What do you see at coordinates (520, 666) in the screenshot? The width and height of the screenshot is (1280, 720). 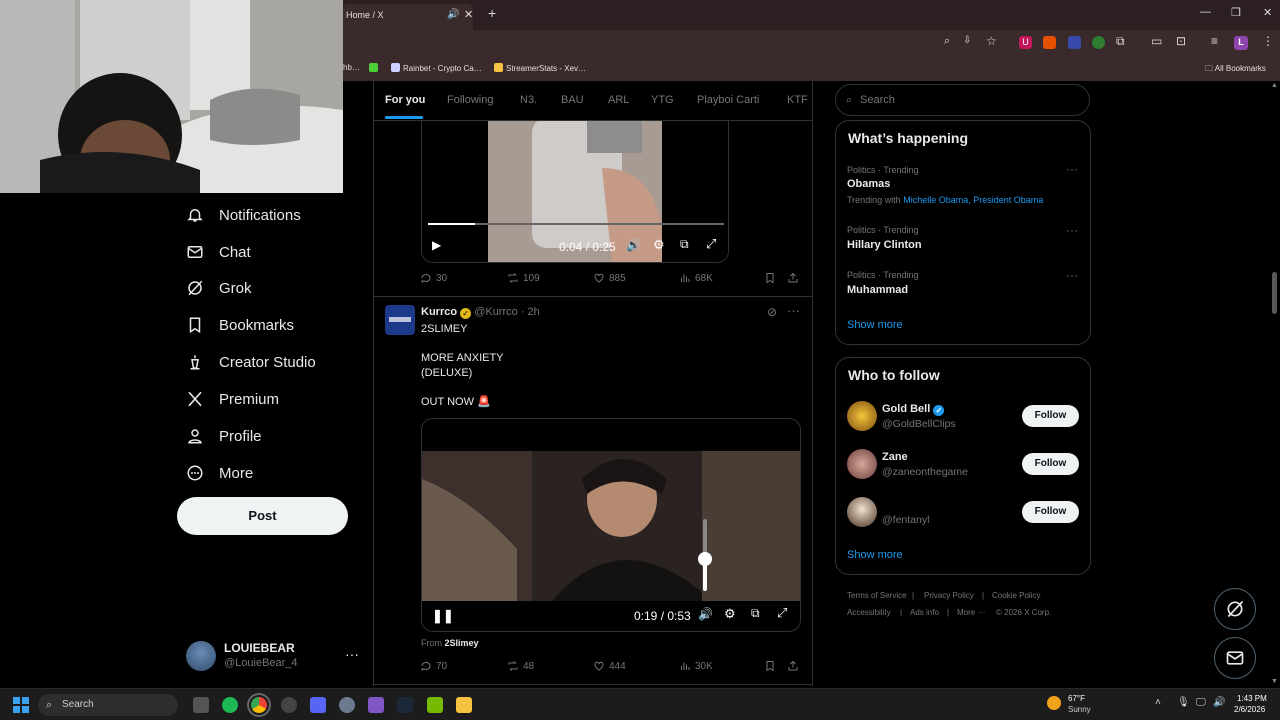 I see `repost-button: 48` at bounding box center [520, 666].